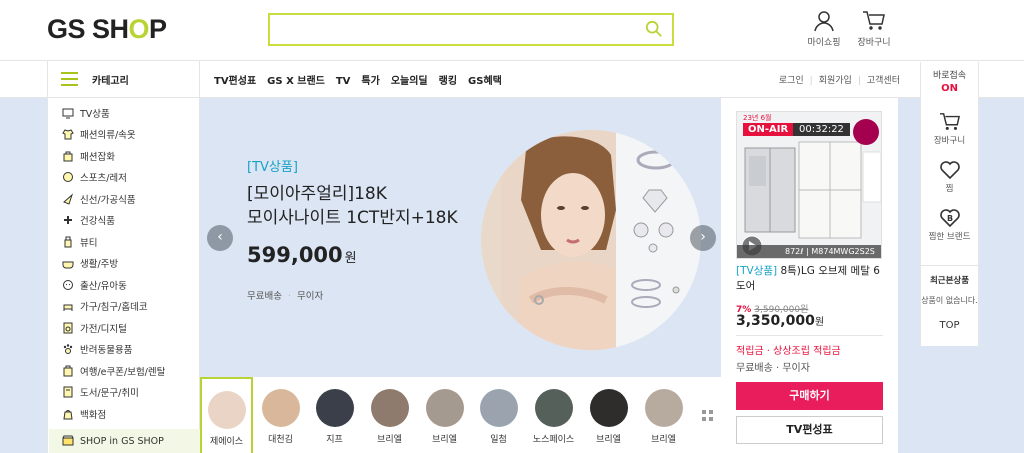 Image resolution: width=1024 pixels, height=453 pixels. Describe the element at coordinates (949, 281) in the screenshot. I see `recent-title: 최근본상품` at that location.